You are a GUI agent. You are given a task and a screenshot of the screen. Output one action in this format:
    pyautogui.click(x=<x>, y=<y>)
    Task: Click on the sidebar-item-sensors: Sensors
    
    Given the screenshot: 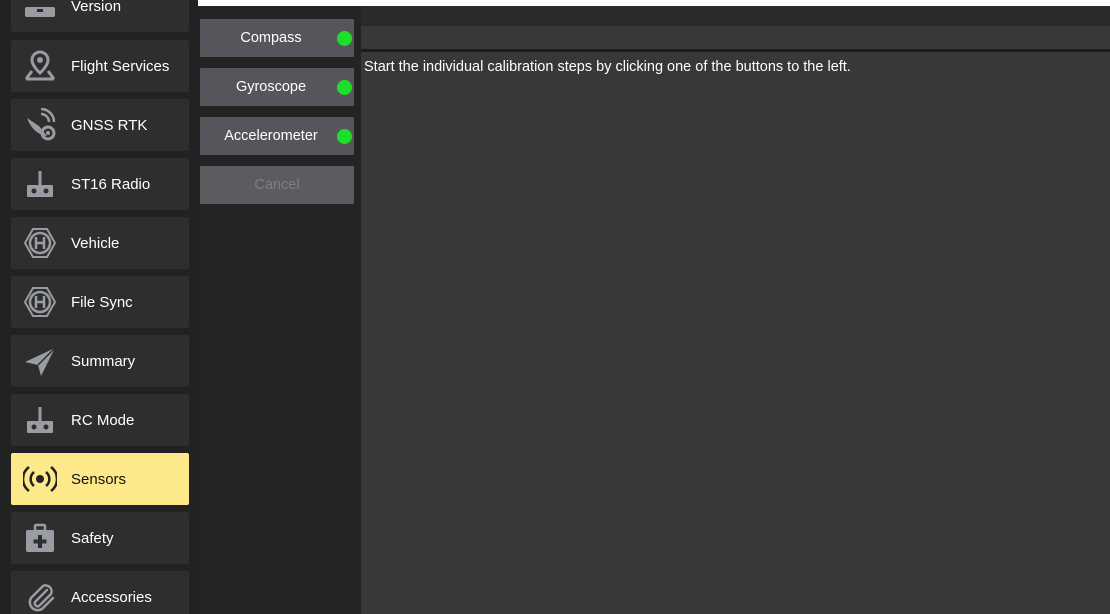 What is the action you would take?
    pyautogui.click(x=100, y=479)
    